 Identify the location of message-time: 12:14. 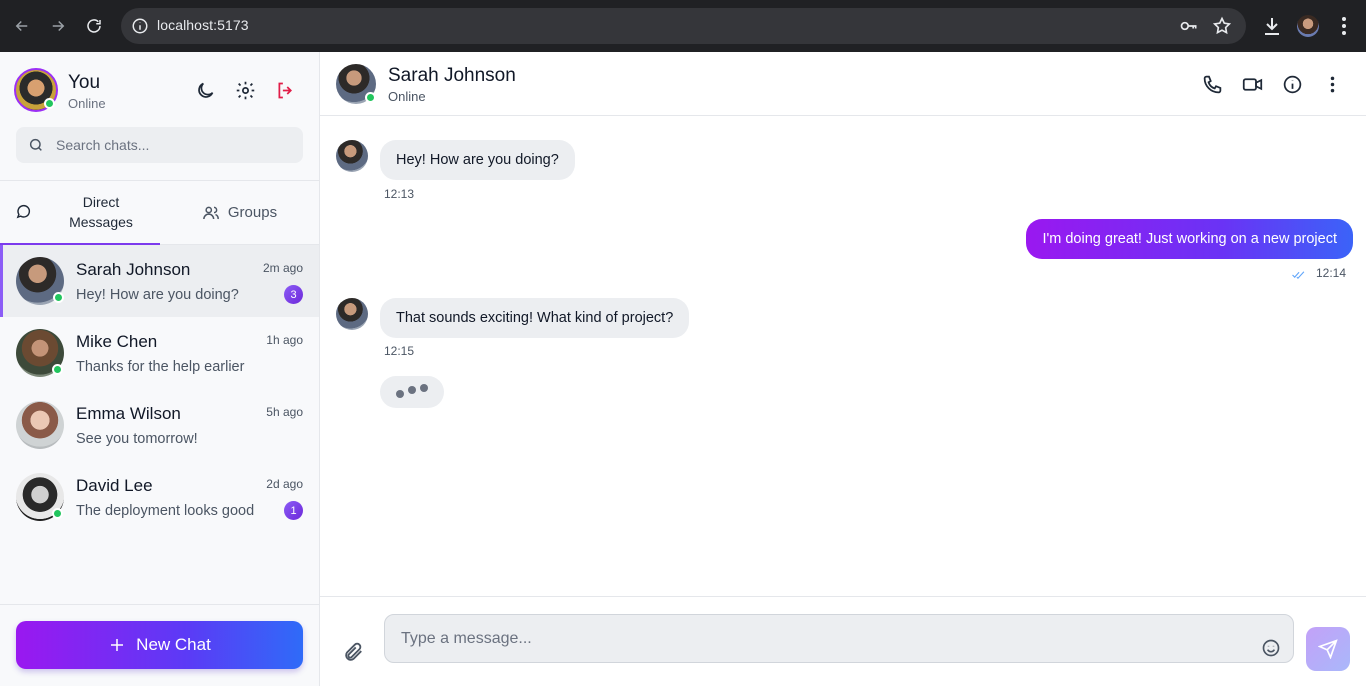
(1330, 273).